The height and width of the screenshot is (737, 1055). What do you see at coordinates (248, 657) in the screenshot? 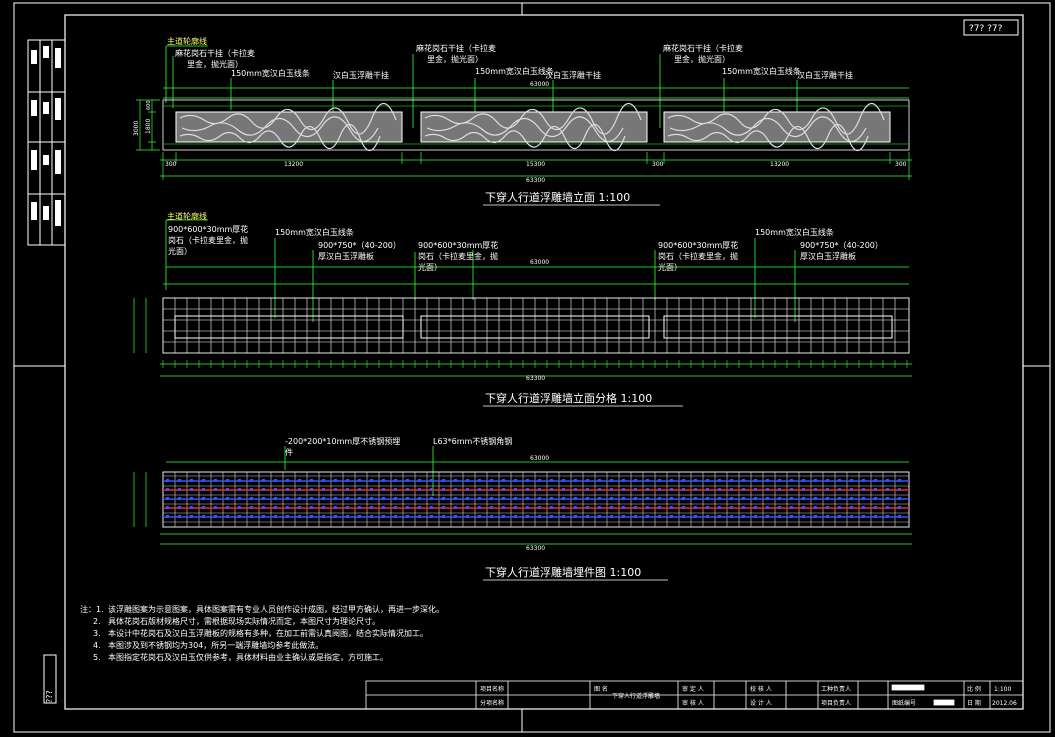
I see `note-5: 本图指定花岗石及汉白玉仅供参考，具体材料由业主确认或是指定，方可施工。` at bounding box center [248, 657].